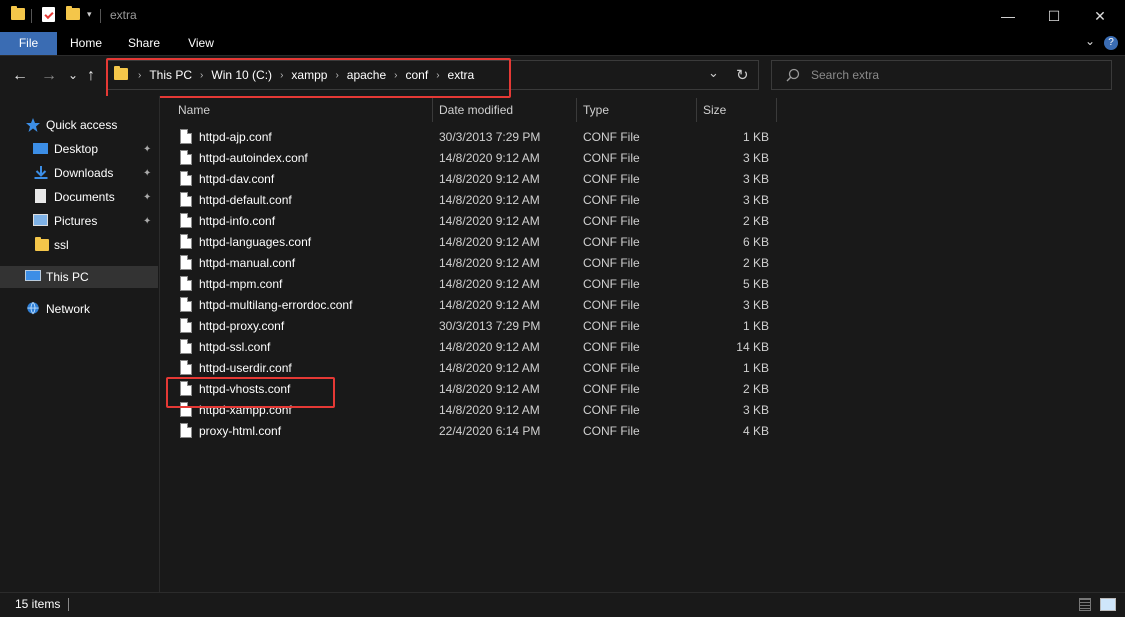 The height and width of the screenshot is (617, 1125). Describe the element at coordinates (79, 197) in the screenshot. I see `sidebar-item-documents: Documents ✦` at that location.